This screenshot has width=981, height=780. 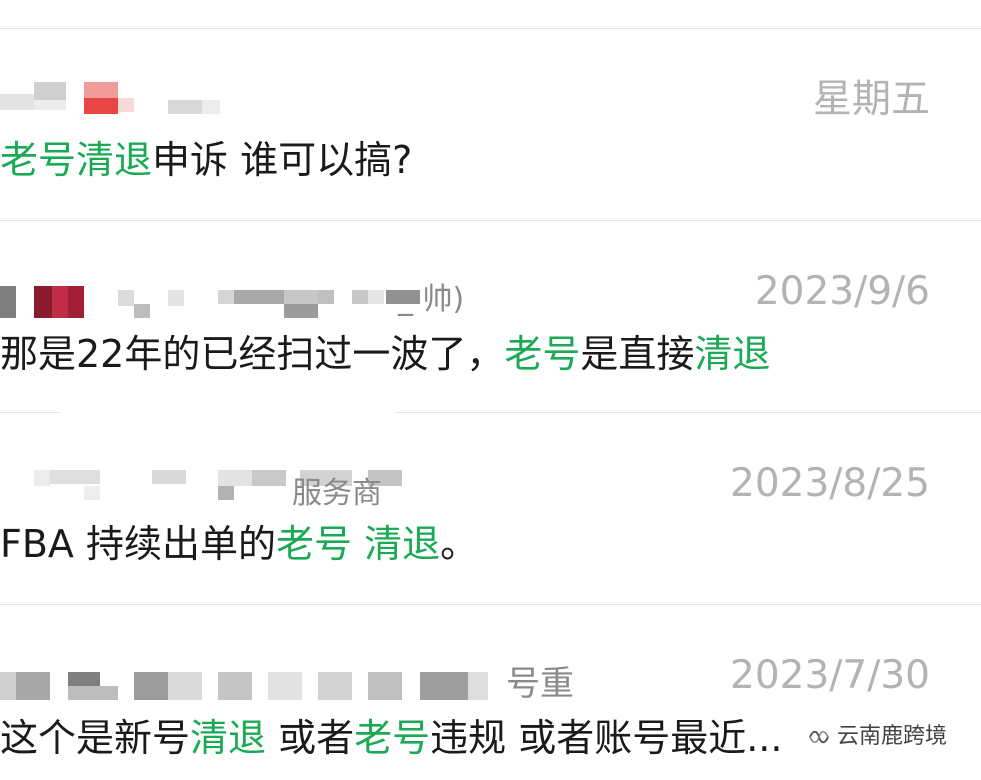 What do you see at coordinates (830, 675) in the screenshot?
I see `message-timestamp: 2023/7/30` at bounding box center [830, 675].